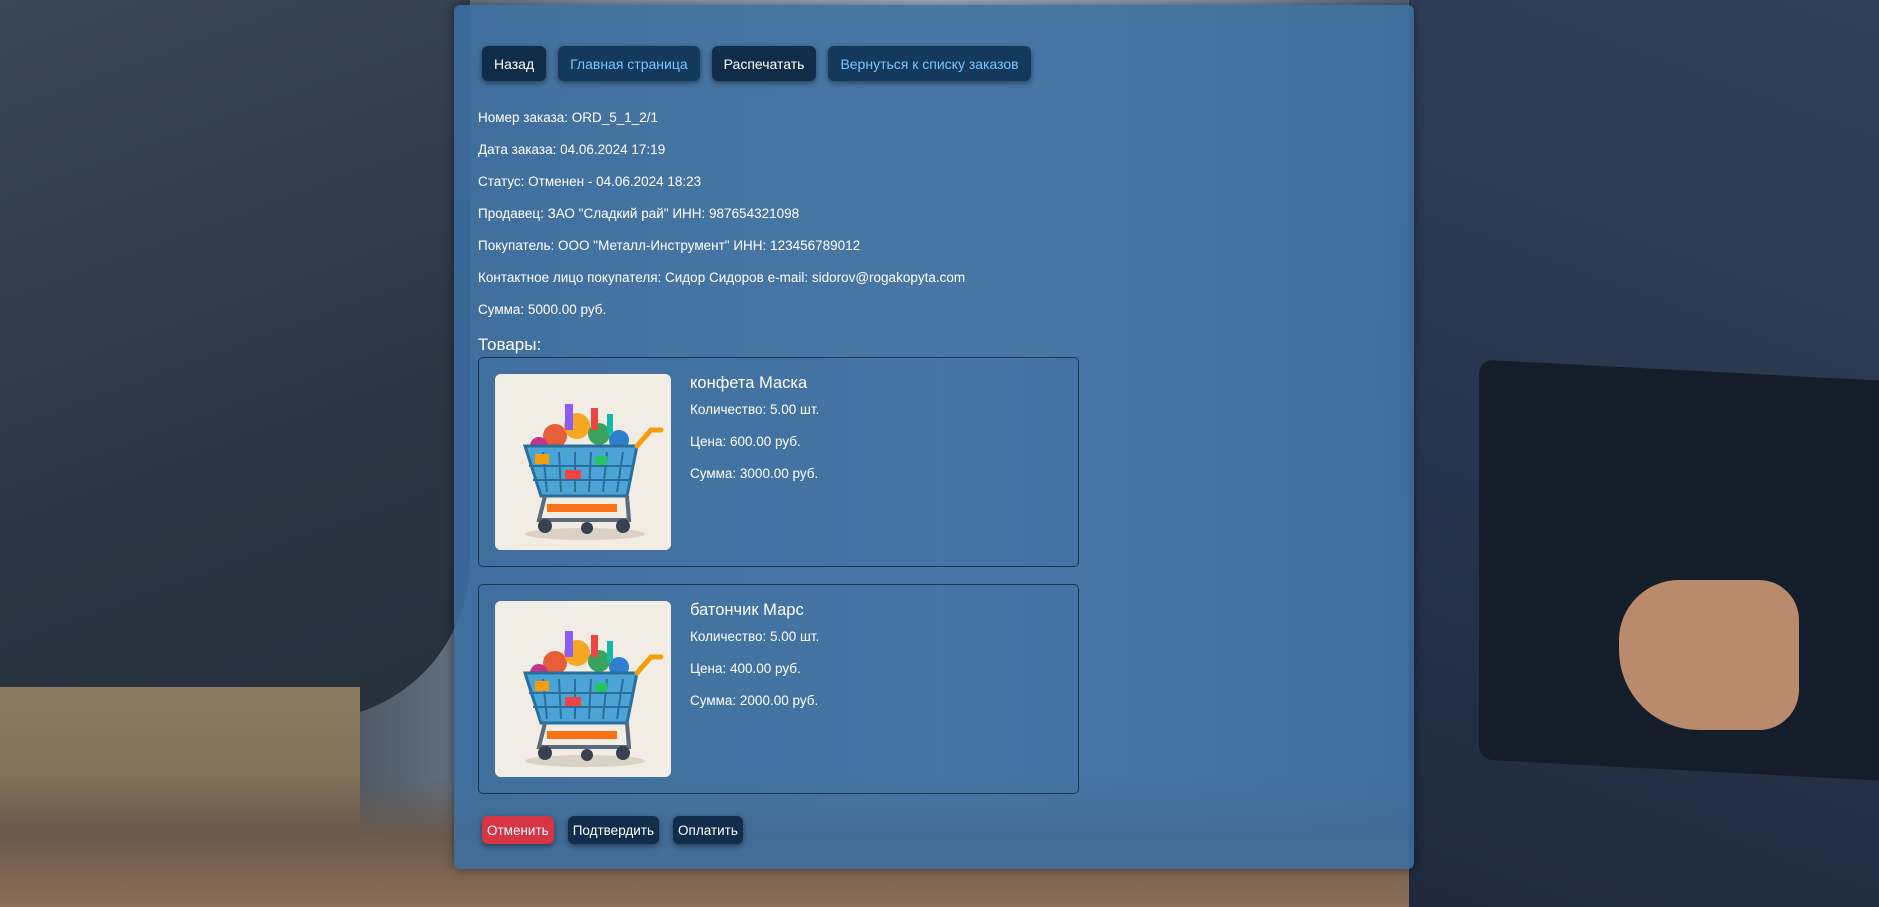 The width and height of the screenshot is (1879, 907). Describe the element at coordinates (518, 830) in the screenshot. I see `cancel-order-button: Отменить` at that location.